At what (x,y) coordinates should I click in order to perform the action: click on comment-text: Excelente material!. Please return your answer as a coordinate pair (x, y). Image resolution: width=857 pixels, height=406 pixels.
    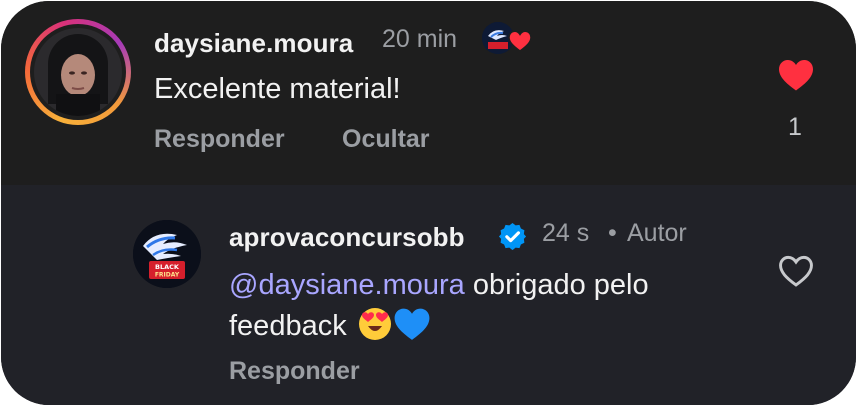
    Looking at the image, I should click on (277, 89).